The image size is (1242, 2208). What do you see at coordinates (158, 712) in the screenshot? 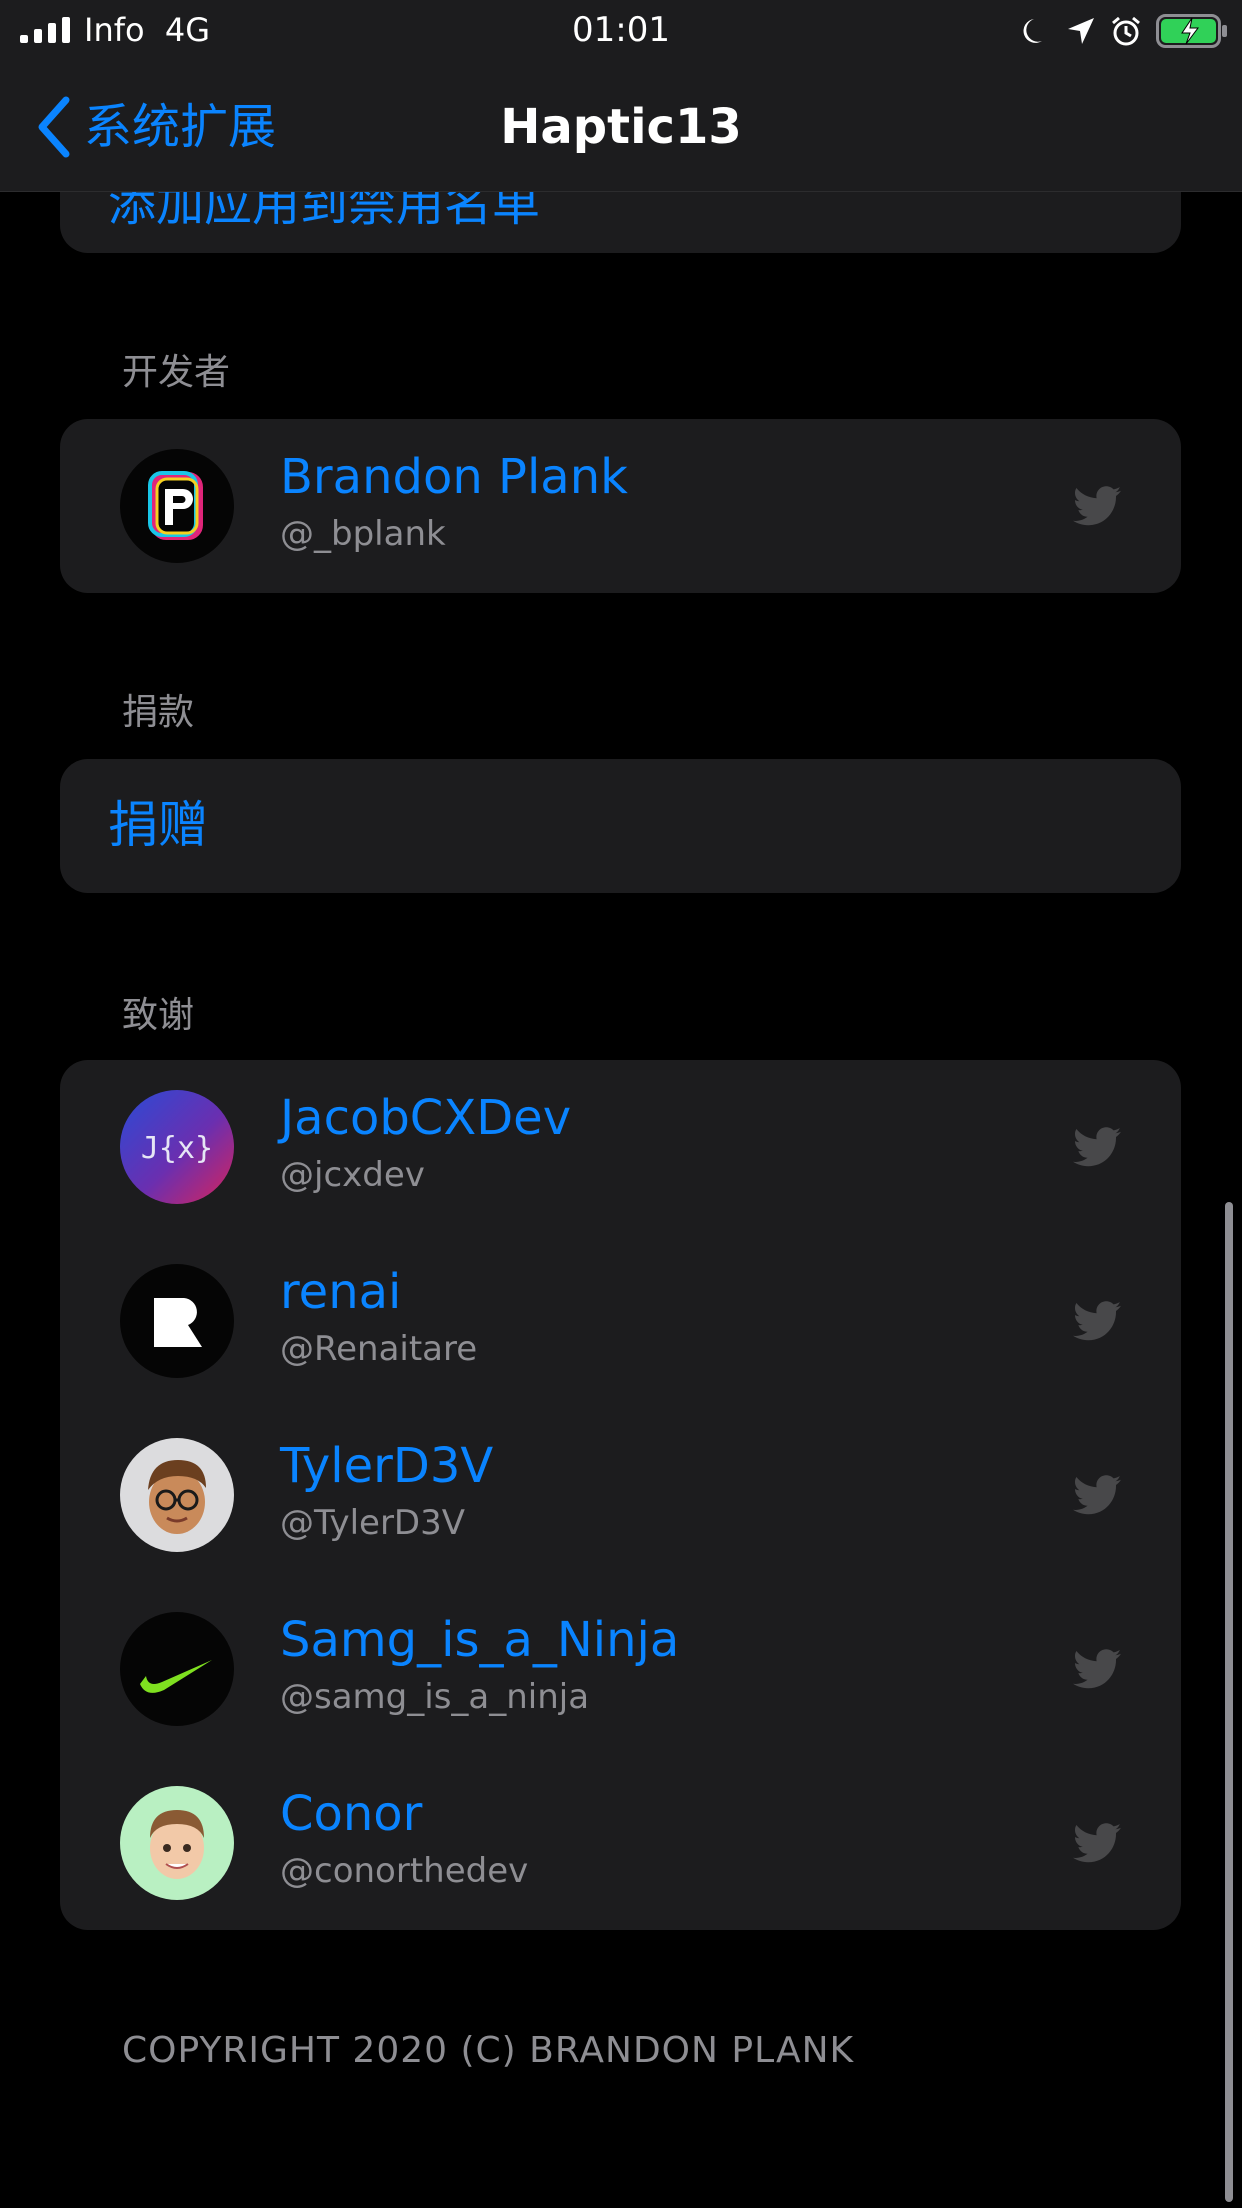
I see `donate-section-header: 捐款` at bounding box center [158, 712].